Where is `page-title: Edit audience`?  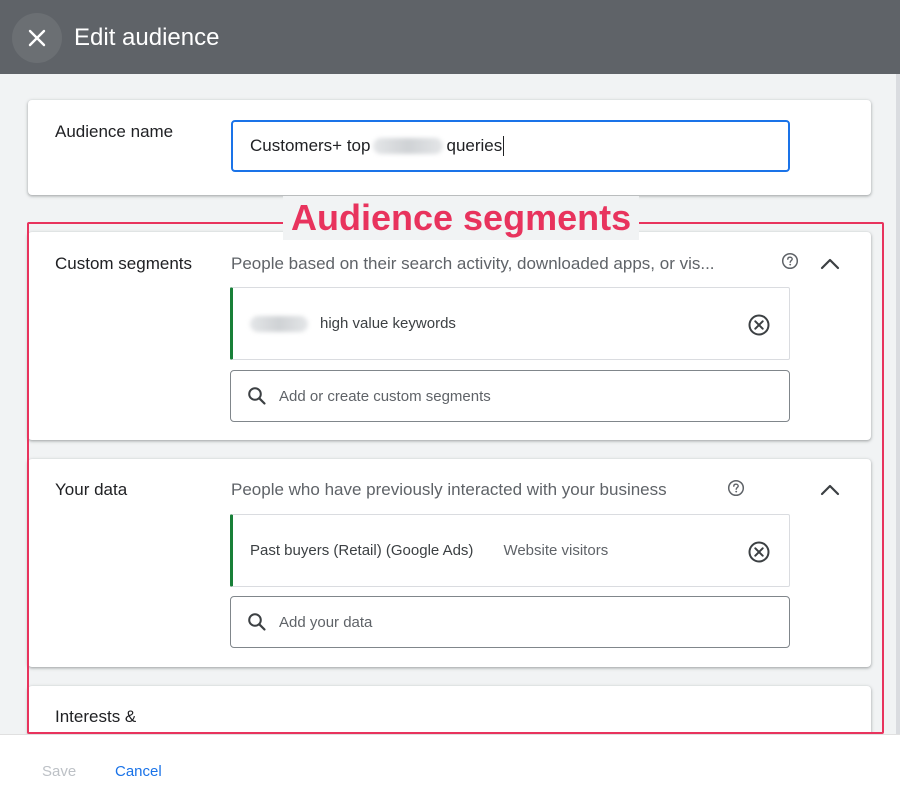
page-title: Edit audience is located at coordinates (147, 37).